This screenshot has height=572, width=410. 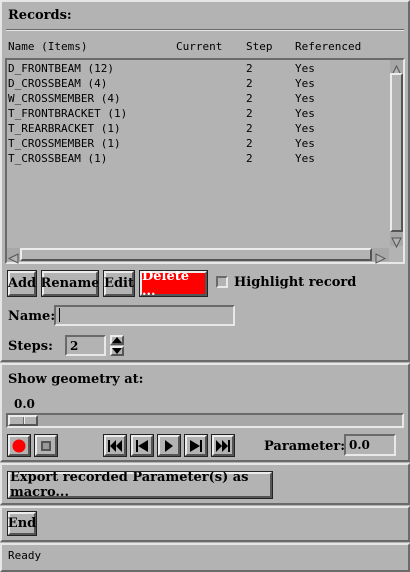 What do you see at coordinates (370, 445) in the screenshot?
I see `parameter-input: 0.0` at bounding box center [370, 445].